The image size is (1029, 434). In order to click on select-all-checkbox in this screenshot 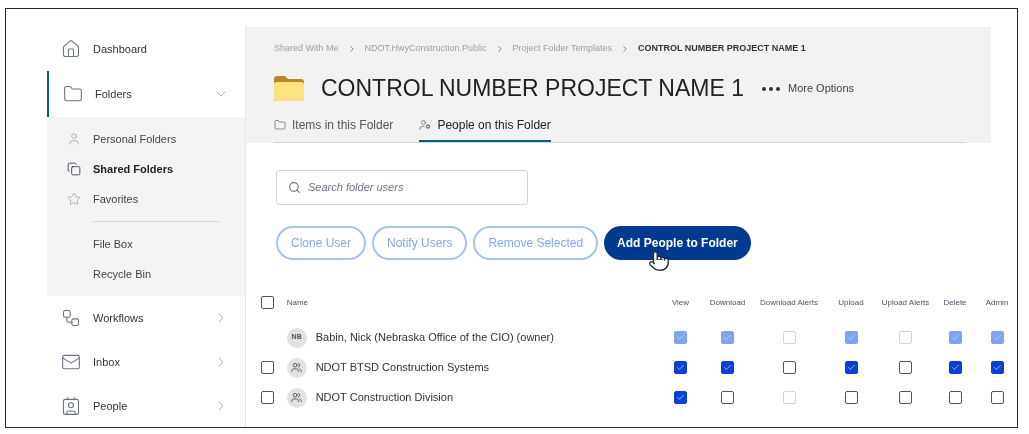, I will do `click(267, 302)`.